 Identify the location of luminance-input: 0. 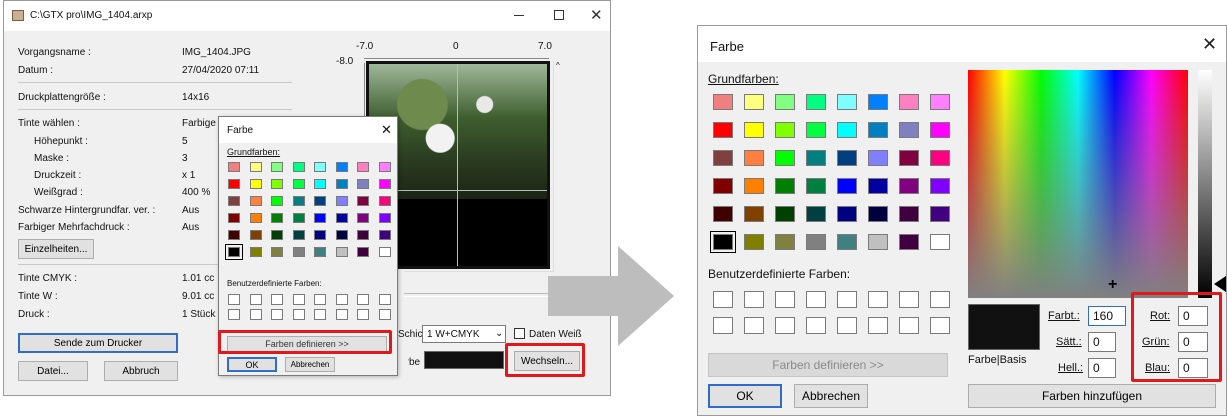
(1102, 368).